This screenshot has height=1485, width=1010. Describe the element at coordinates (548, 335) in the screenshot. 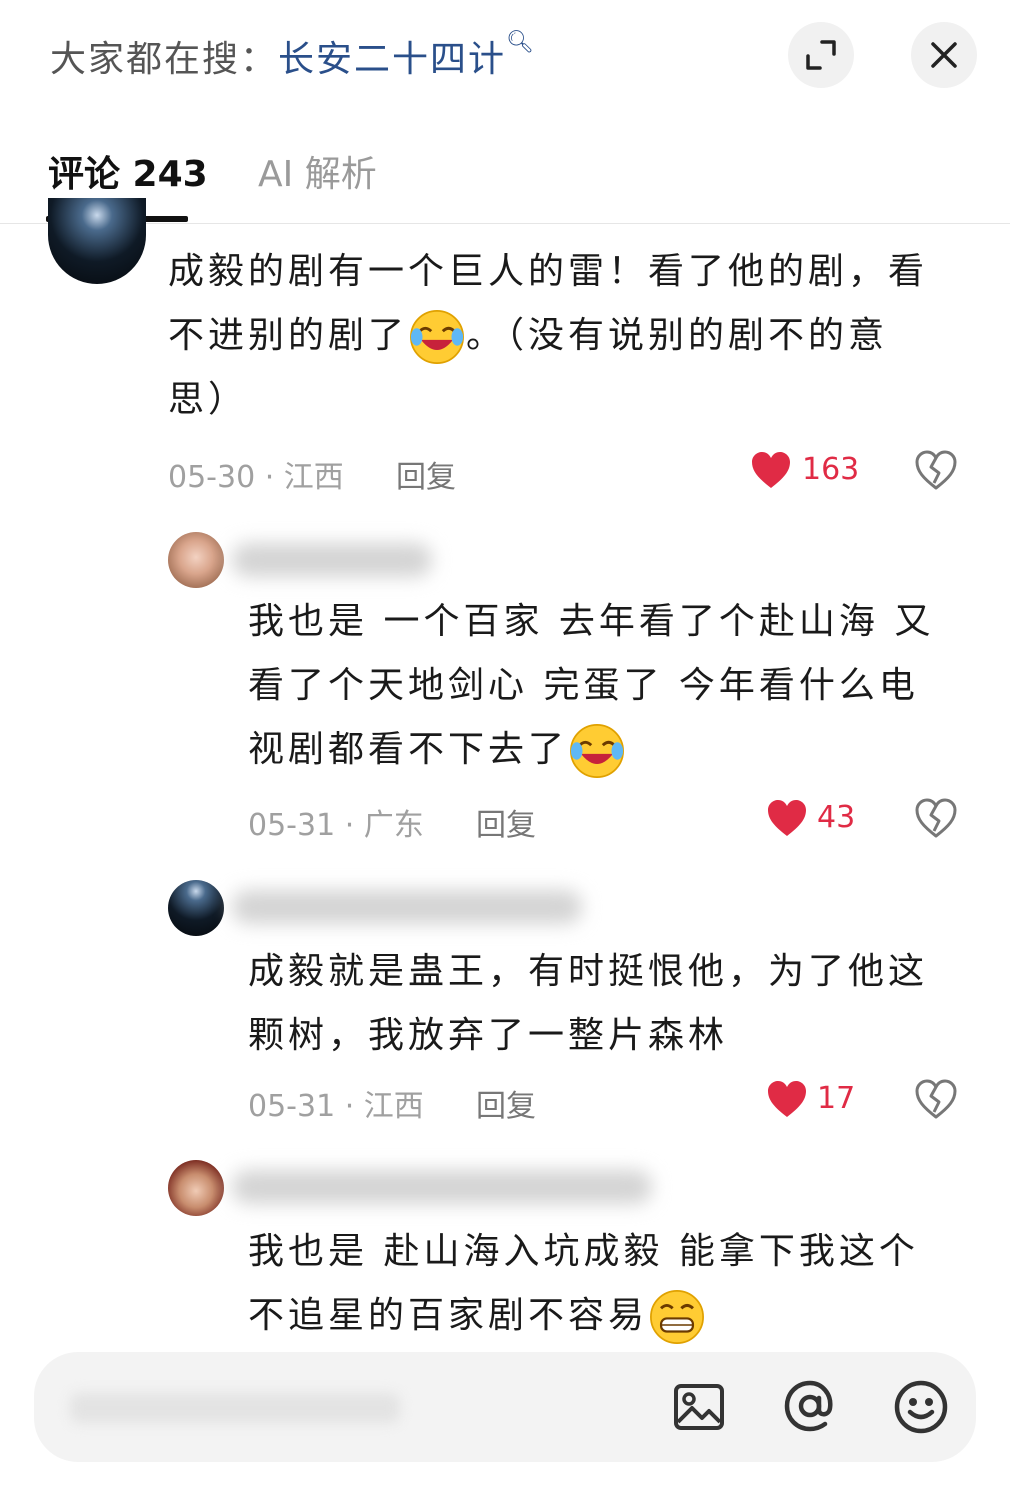

I see `comment-text: 成毅的剧有一个巨人的雷！看了他的剧，看 不进别的剧了 。（没有说别的剧不的意 思）` at that location.